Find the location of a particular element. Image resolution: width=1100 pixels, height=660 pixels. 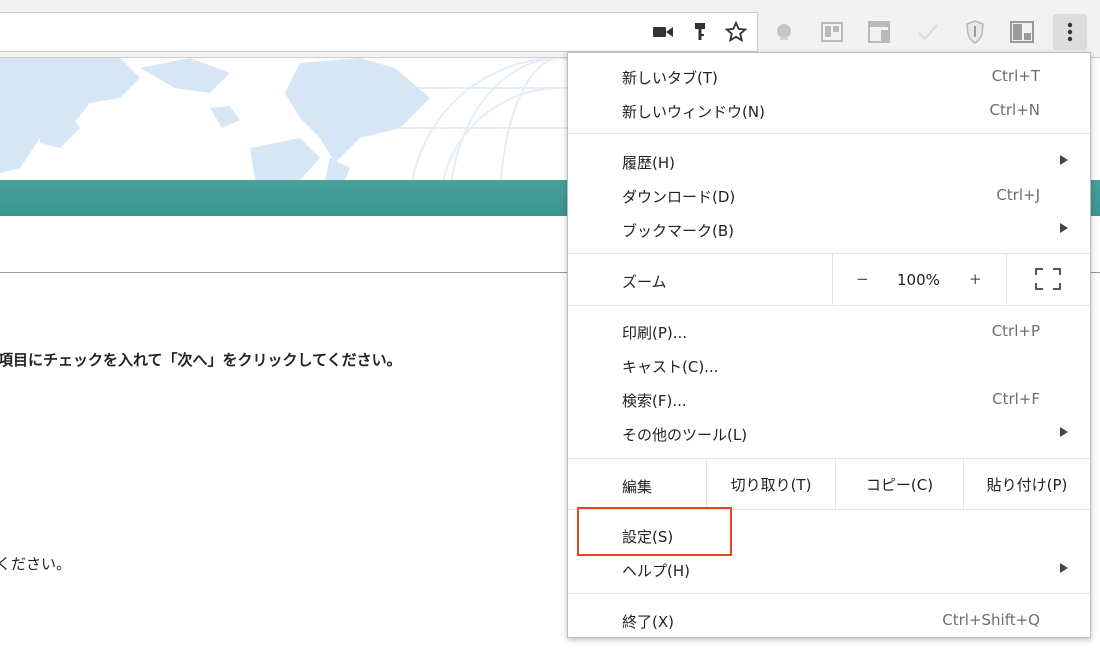

menu-item-label: 終了(X) is located at coordinates (648, 622).